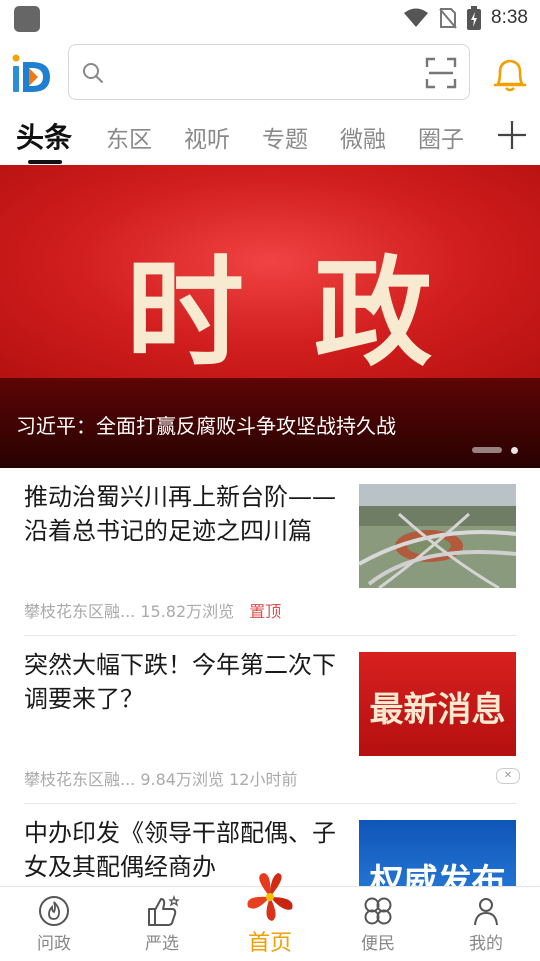  I want to click on search-bar, so click(269, 72).